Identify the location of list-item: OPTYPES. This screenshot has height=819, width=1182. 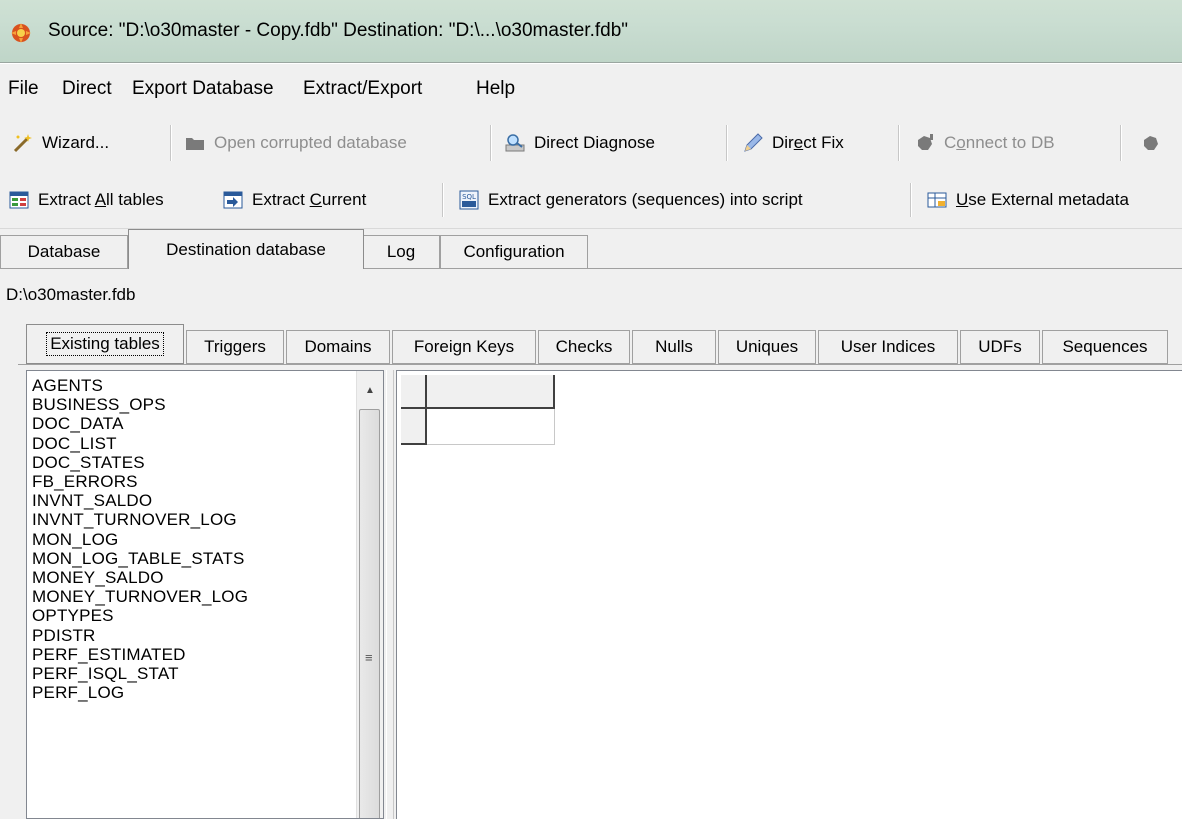
(140, 615).